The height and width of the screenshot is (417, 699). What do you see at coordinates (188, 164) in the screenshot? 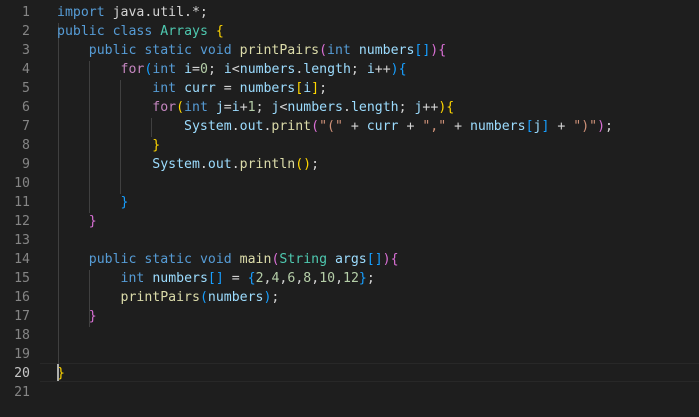
I see `code-line: System.out.println();` at bounding box center [188, 164].